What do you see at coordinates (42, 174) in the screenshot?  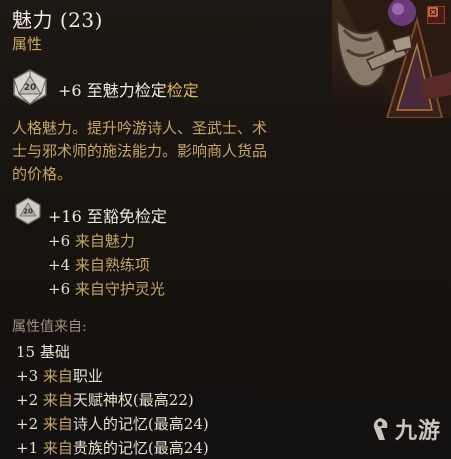 I see `description-line: 的价格。` at bounding box center [42, 174].